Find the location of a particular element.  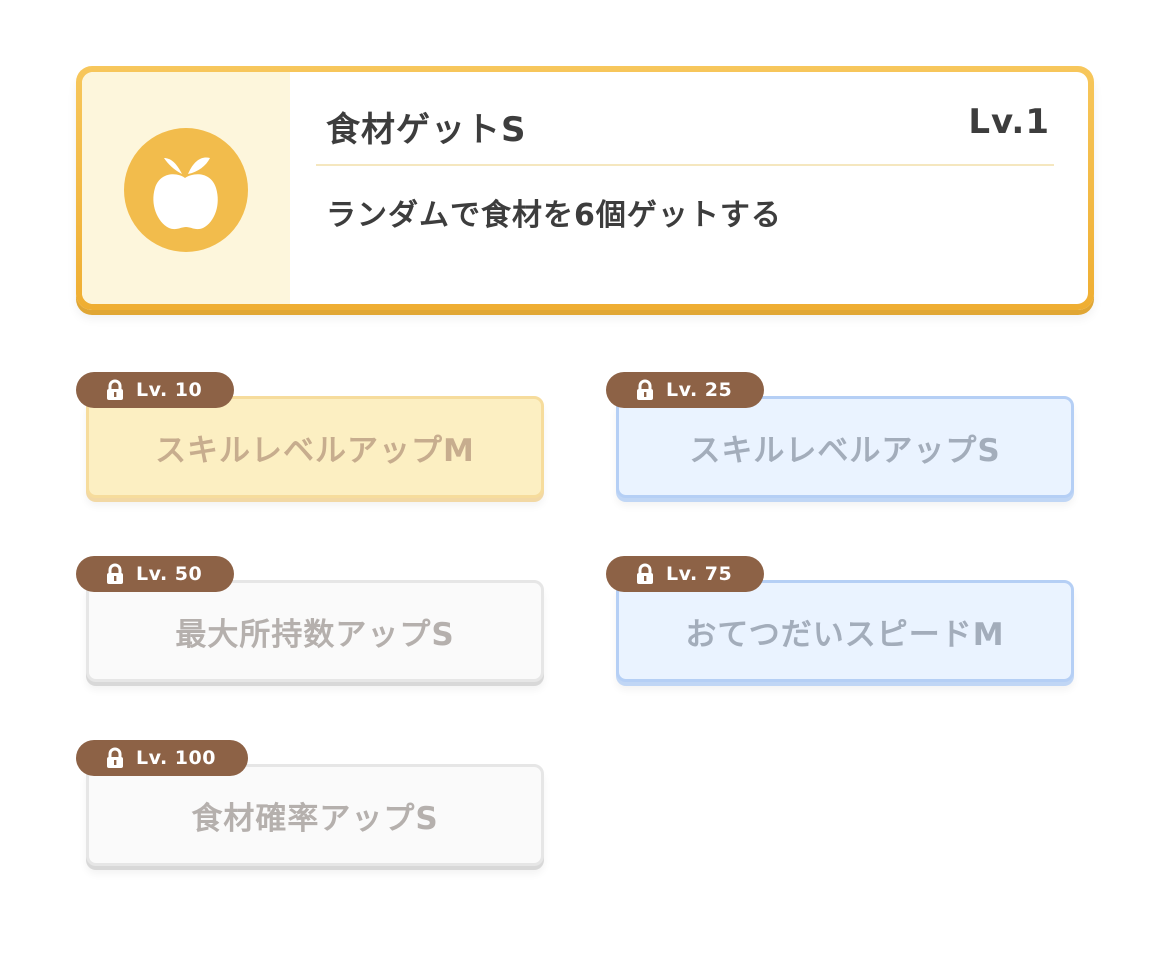

unlock-skill-button: 最大所持数アップS is located at coordinates (315, 631).